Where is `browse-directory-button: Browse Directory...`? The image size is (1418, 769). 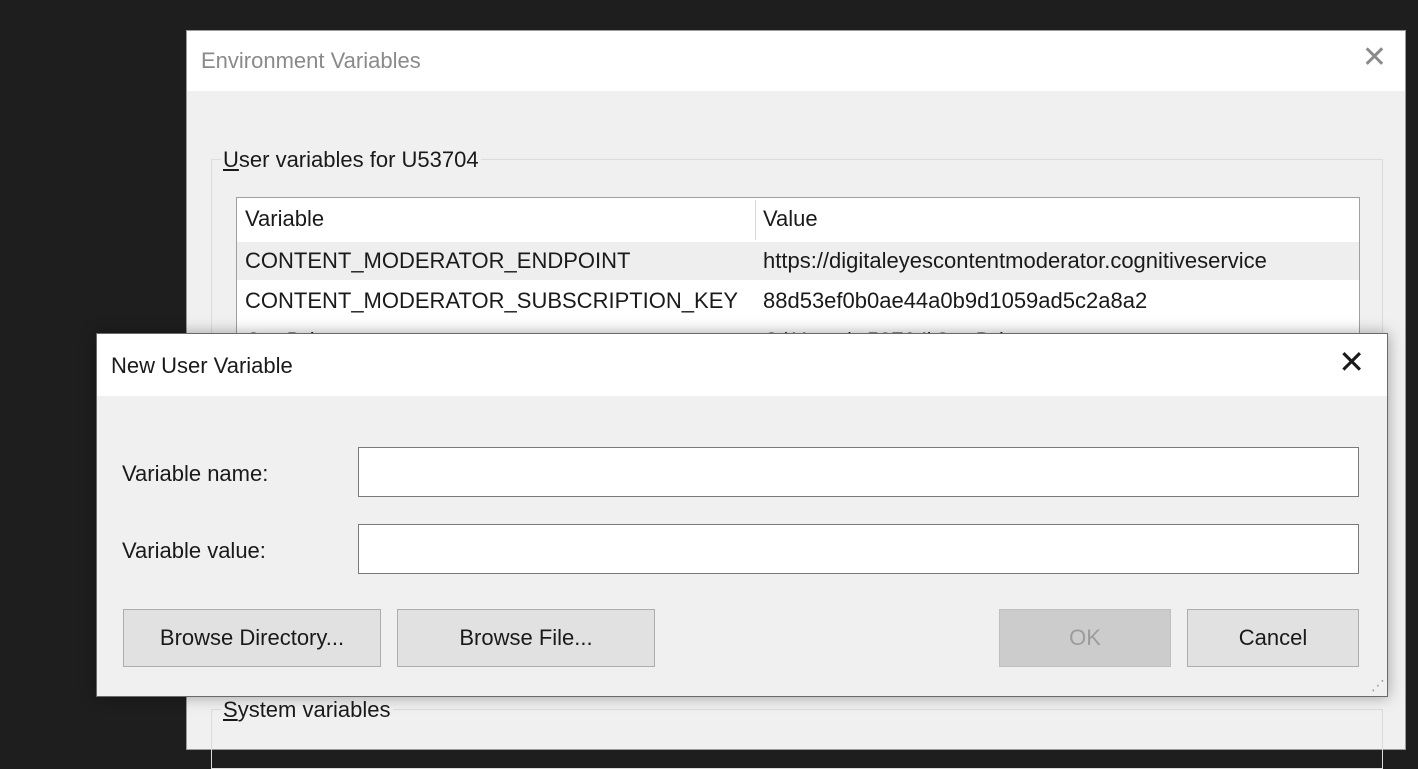
browse-directory-button: Browse Directory... is located at coordinates (252, 638).